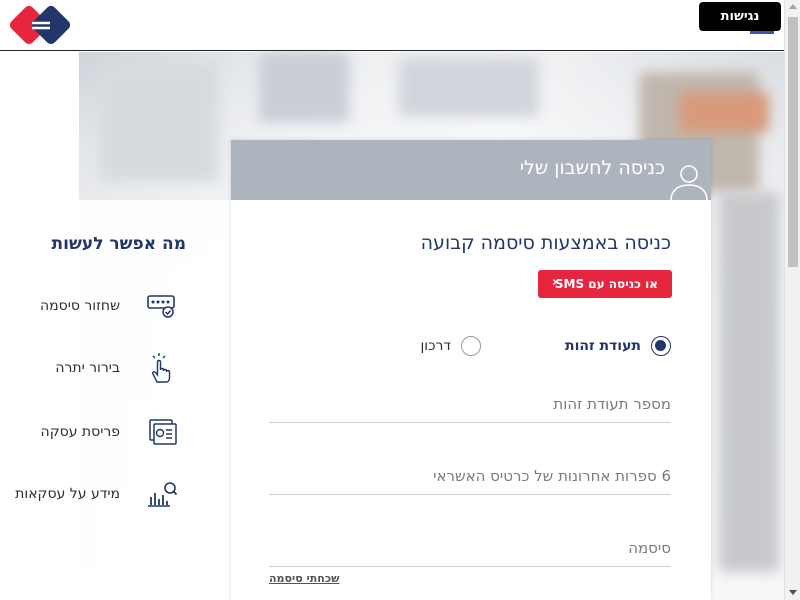 This screenshot has width=800, height=600. Describe the element at coordinates (545, 346) in the screenshot. I see `id-type-radio-group: תעודת זהות דרכון` at that location.